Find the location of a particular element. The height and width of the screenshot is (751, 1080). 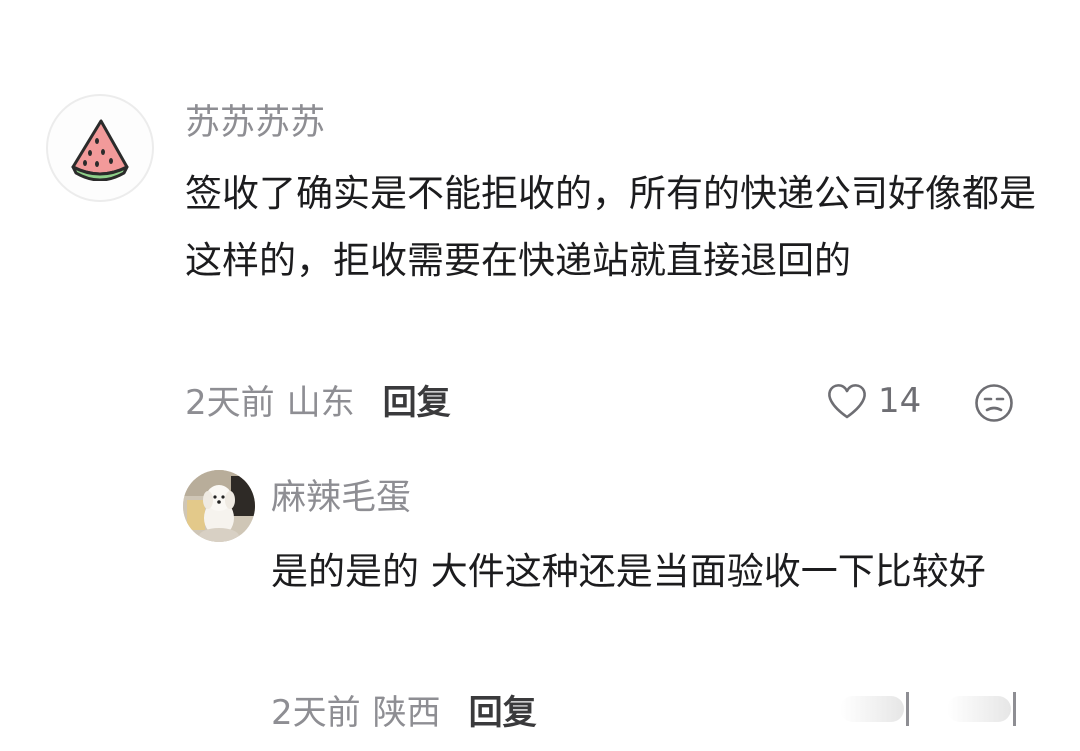

username: 苏苏苏苏 is located at coordinates (255, 123).